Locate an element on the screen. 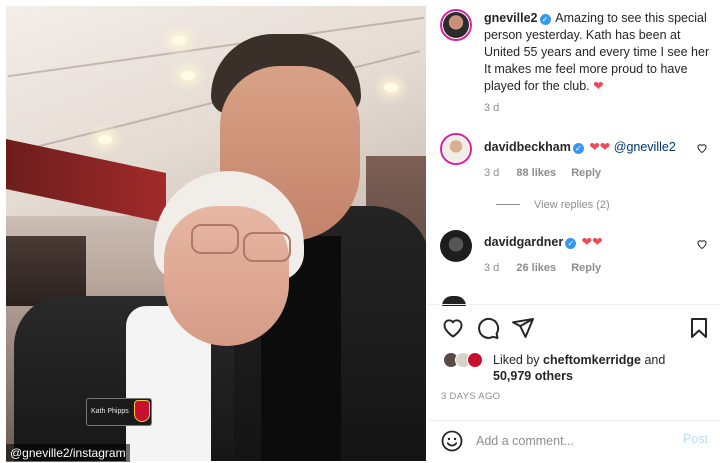 This screenshot has width=720, height=463. name-badge-text: Kath Phipps is located at coordinates (110, 411).